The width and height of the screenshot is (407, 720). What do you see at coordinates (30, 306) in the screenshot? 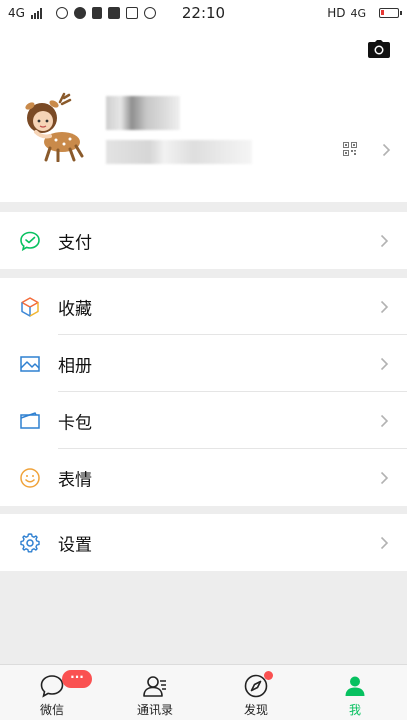
I see `cube-icon` at bounding box center [30, 306].